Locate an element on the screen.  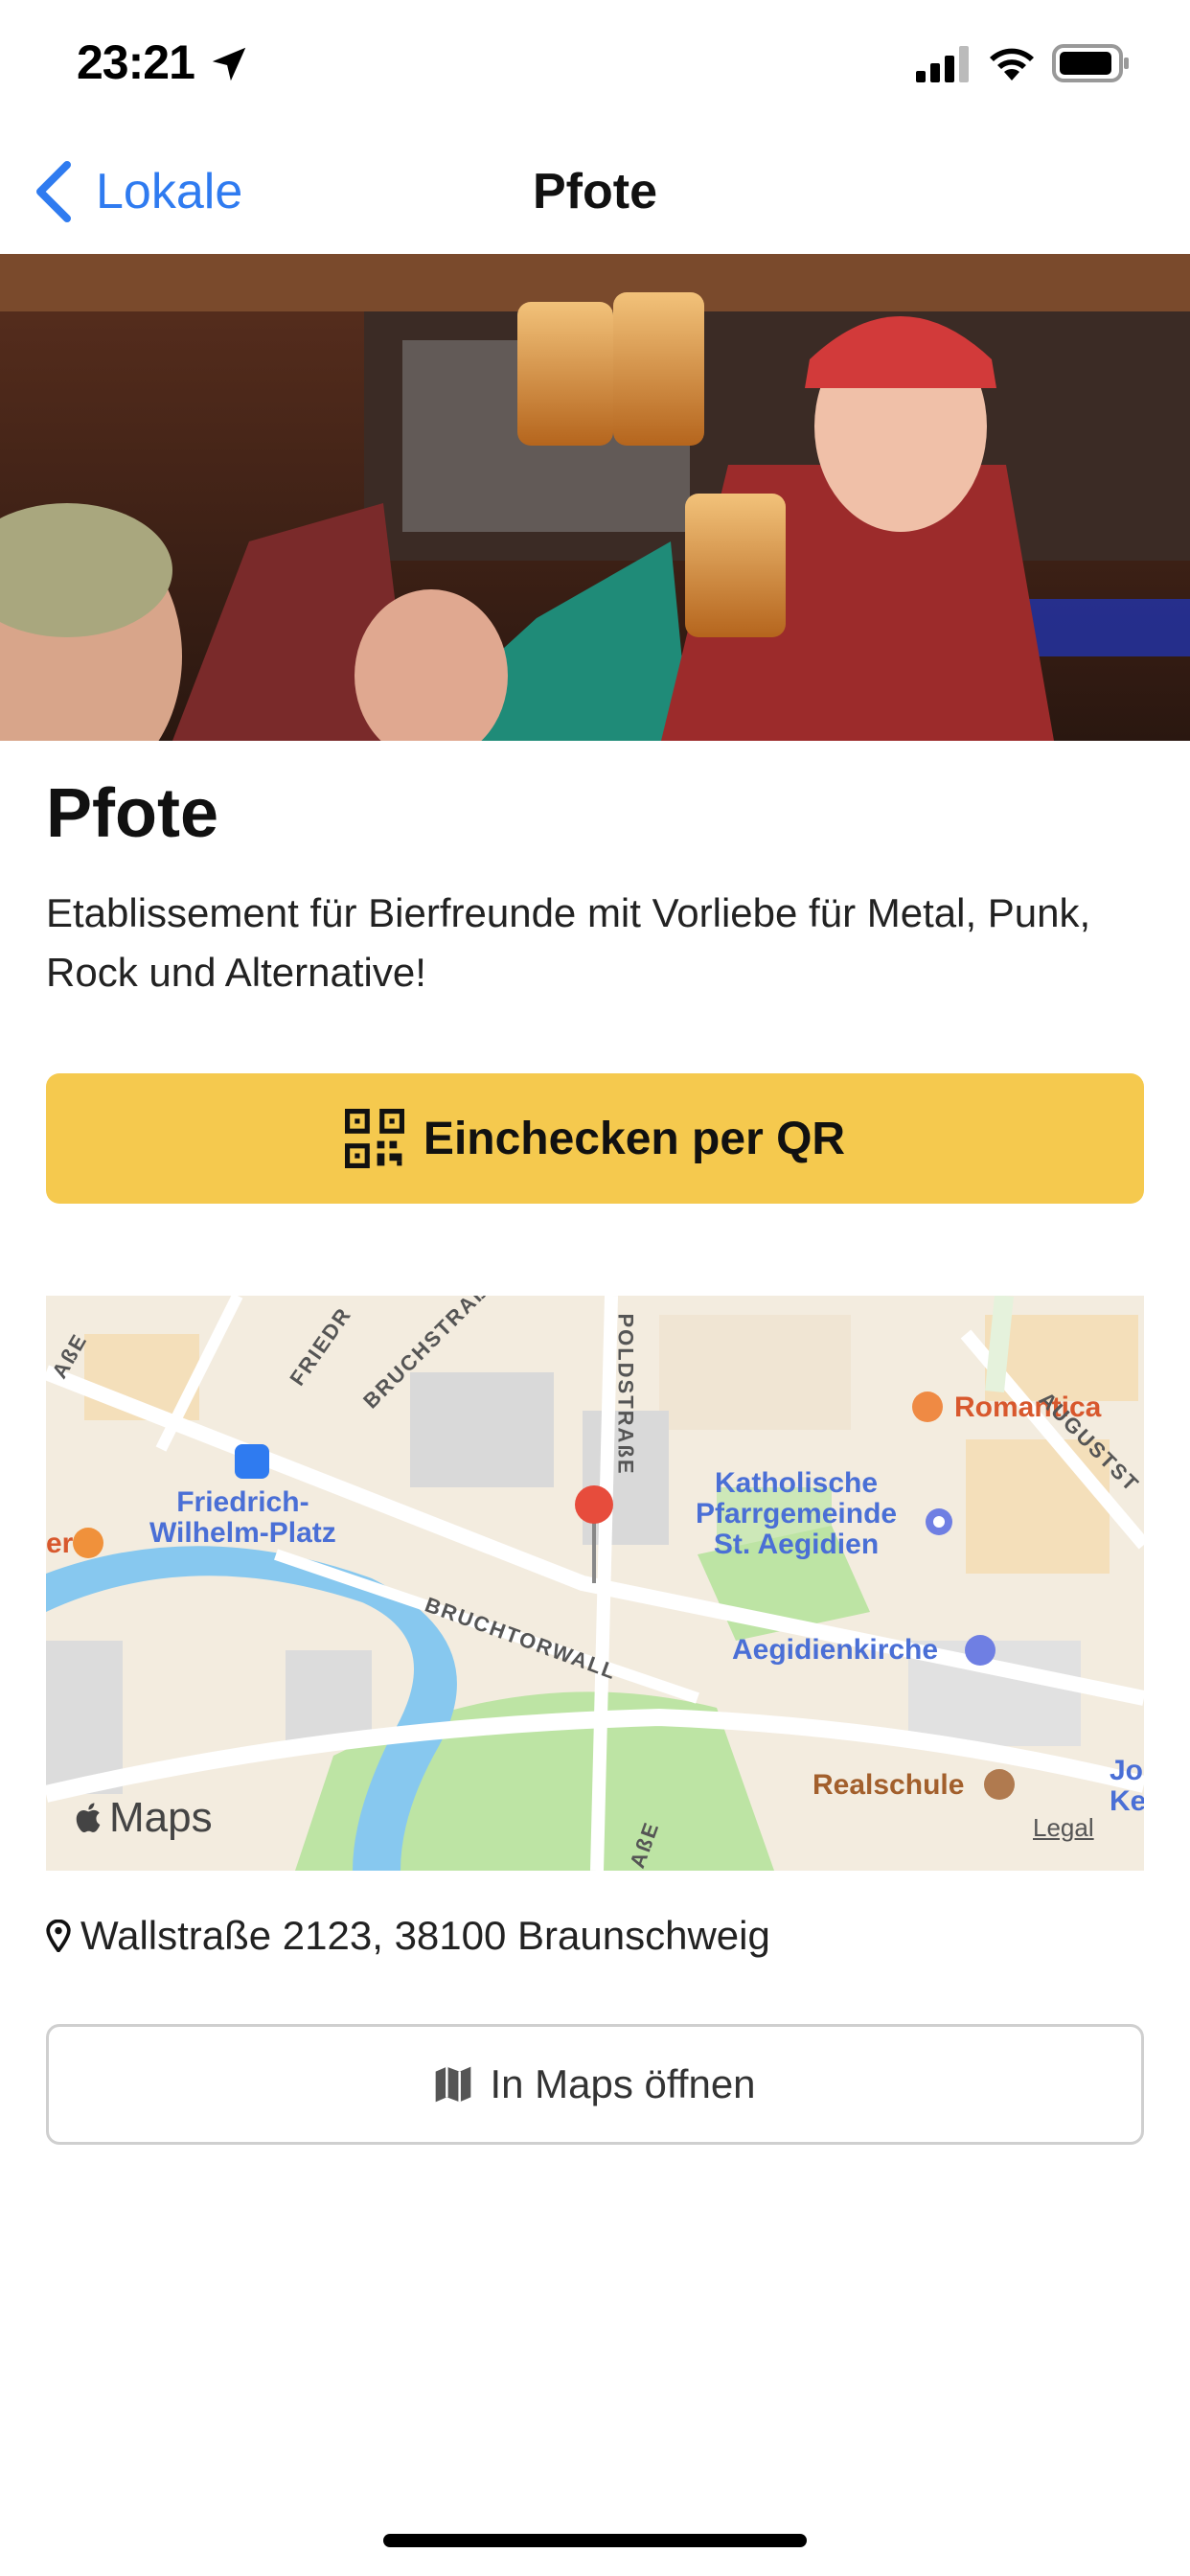
status-time: 23:21 is located at coordinates (136, 62).